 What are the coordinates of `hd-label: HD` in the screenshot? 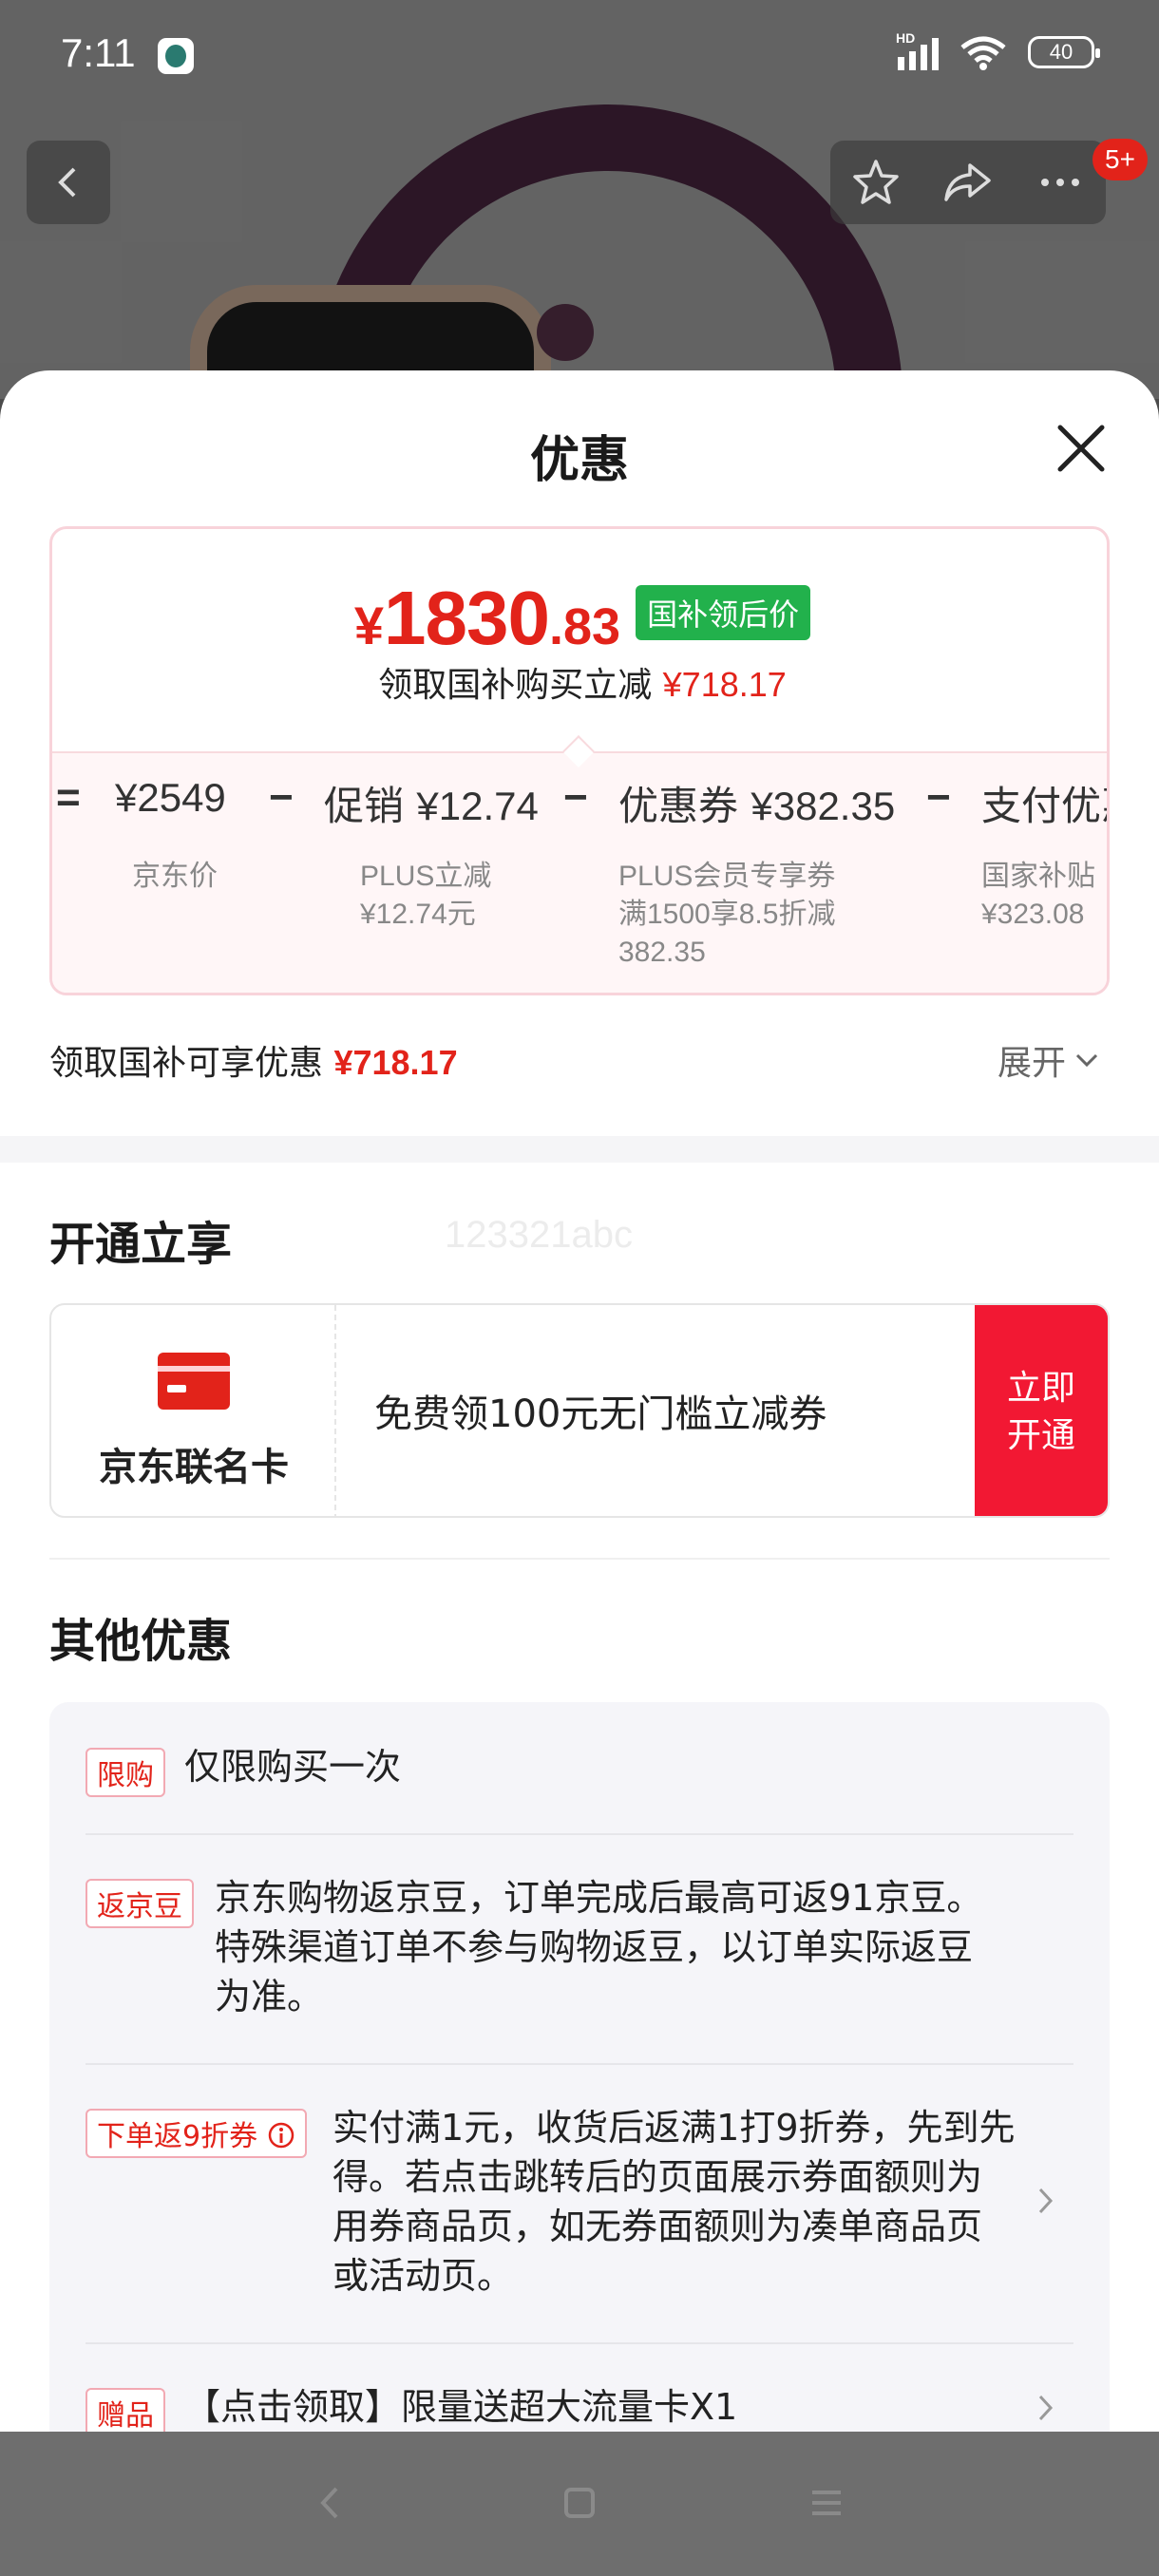 It's located at (906, 38).